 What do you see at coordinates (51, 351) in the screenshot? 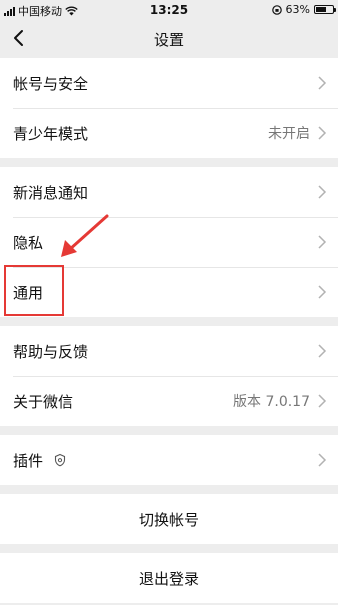
I see `row-label: 帮助与反馈` at bounding box center [51, 351].